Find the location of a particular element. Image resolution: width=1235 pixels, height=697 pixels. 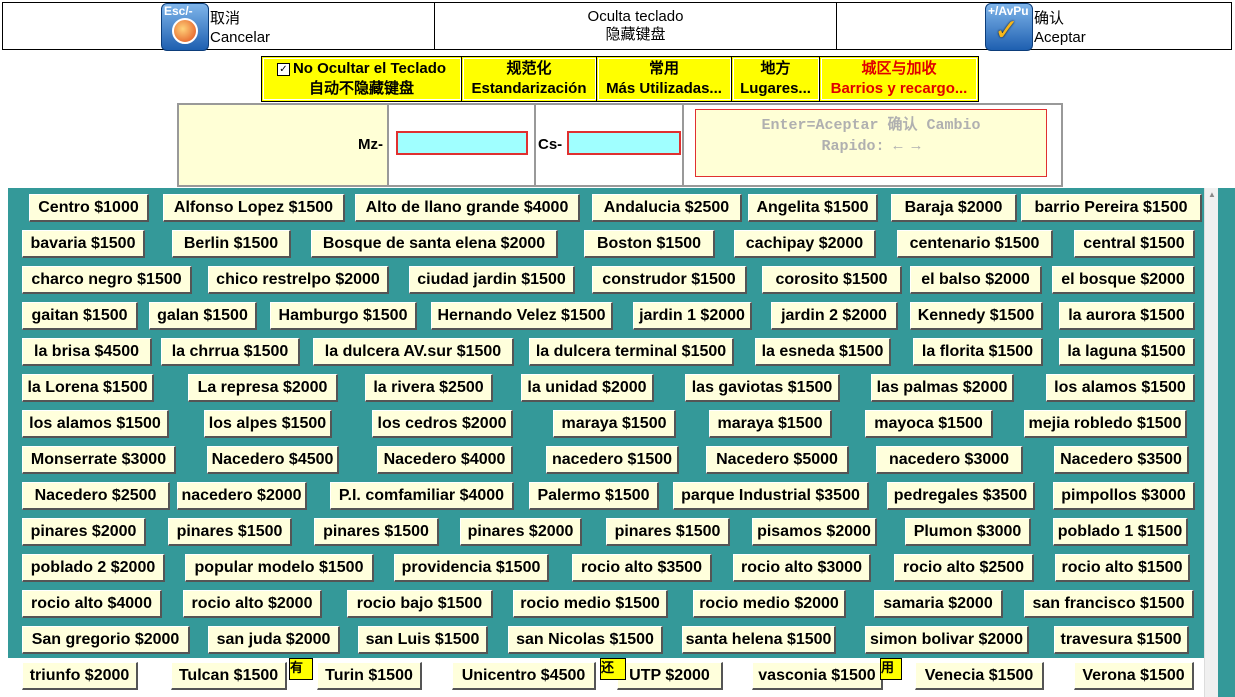

neighborhood-button: Nacedero $4500 is located at coordinates (273, 460).